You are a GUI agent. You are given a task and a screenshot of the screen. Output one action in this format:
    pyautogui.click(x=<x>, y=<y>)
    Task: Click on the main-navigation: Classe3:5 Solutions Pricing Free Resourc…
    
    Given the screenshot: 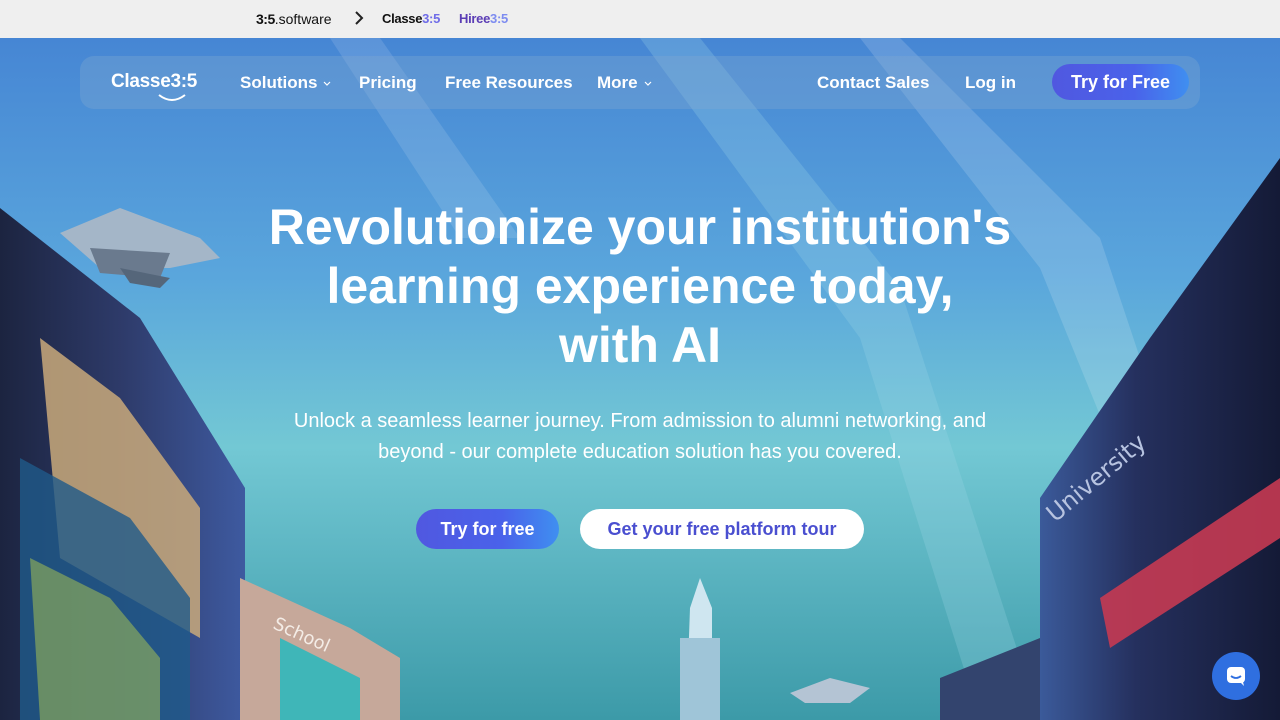 What is the action you would take?
    pyautogui.click(x=640, y=82)
    